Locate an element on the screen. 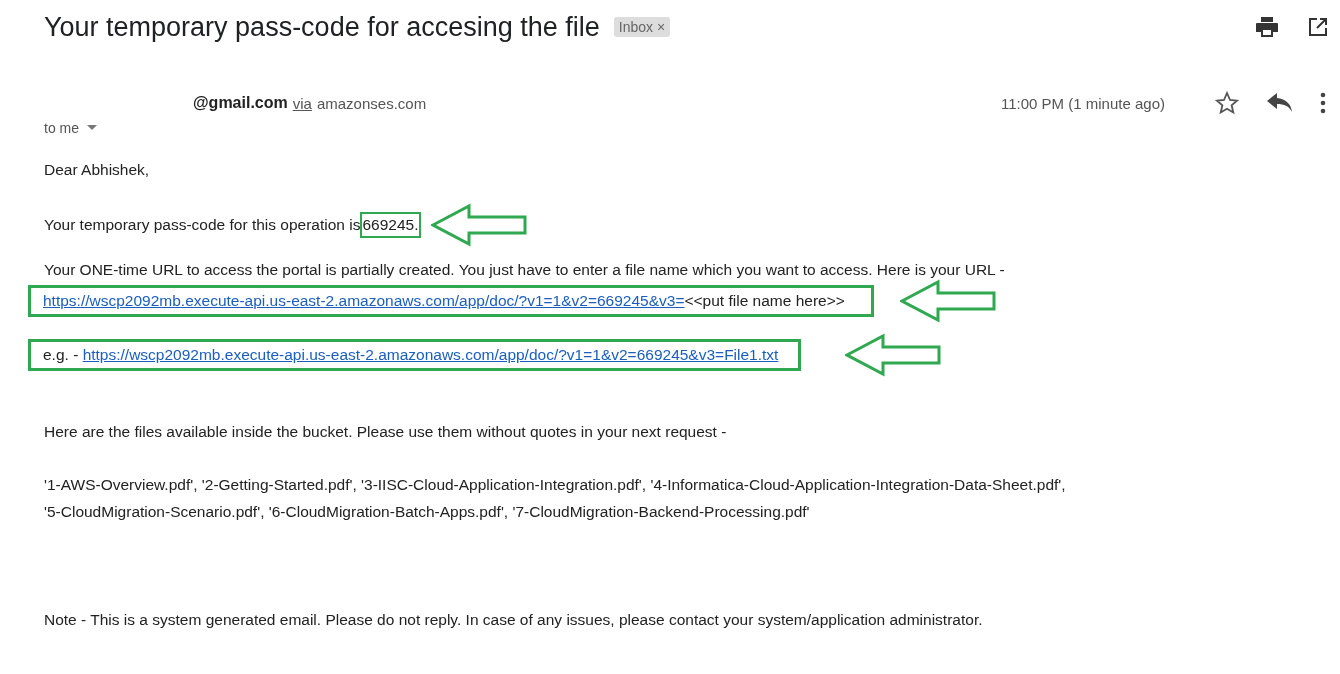  more-options-icon is located at coordinates (1323, 103).